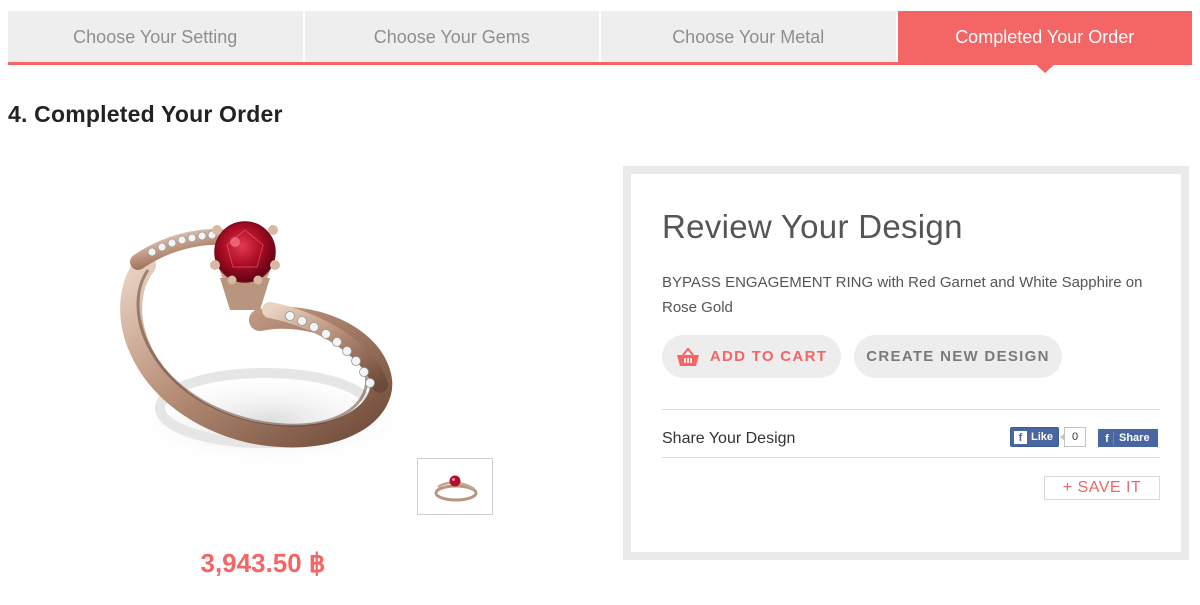 This screenshot has width=1200, height=605. Describe the element at coordinates (729, 438) in the screenshot. I see `share-design-label: Share Your Design` at that location.